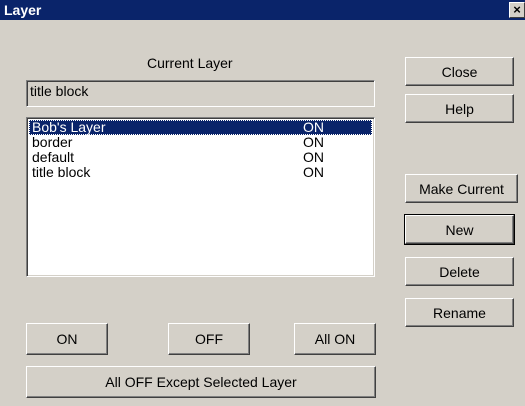  Describe the element at coordinates (69, 127) in the screenshot. I see `layer-name: Bob's Layer` at that location.